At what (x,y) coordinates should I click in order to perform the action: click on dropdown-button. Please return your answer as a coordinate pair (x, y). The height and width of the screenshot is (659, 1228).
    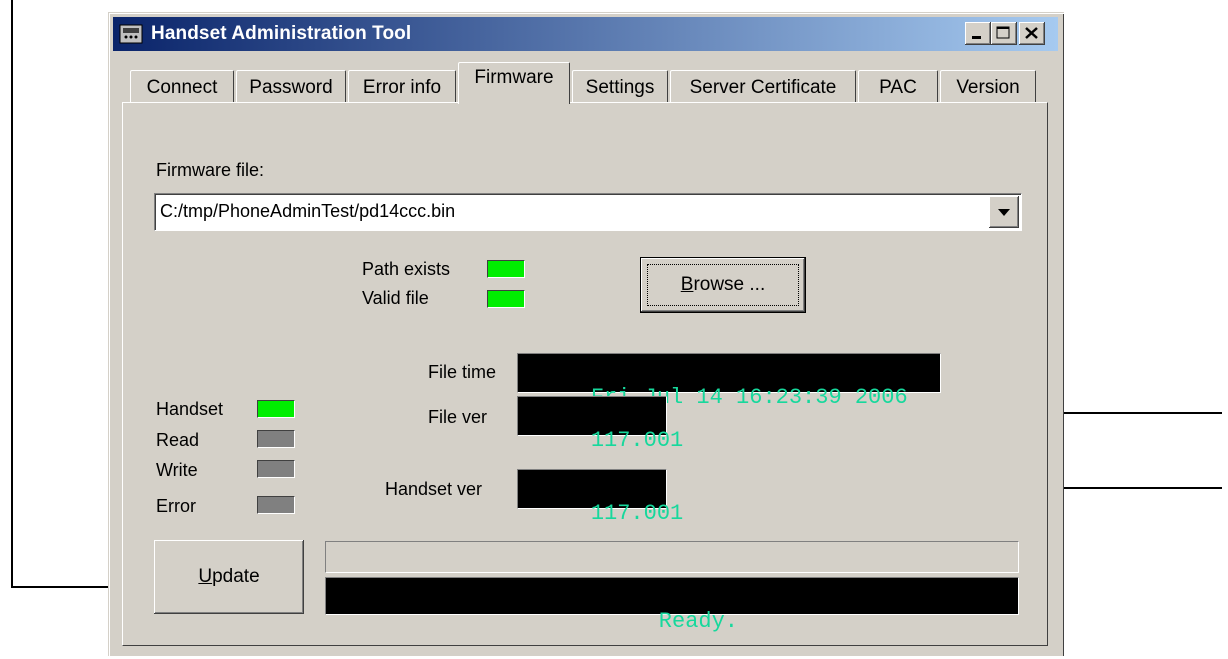
    Looking at the image, I should click on (1004, 212).